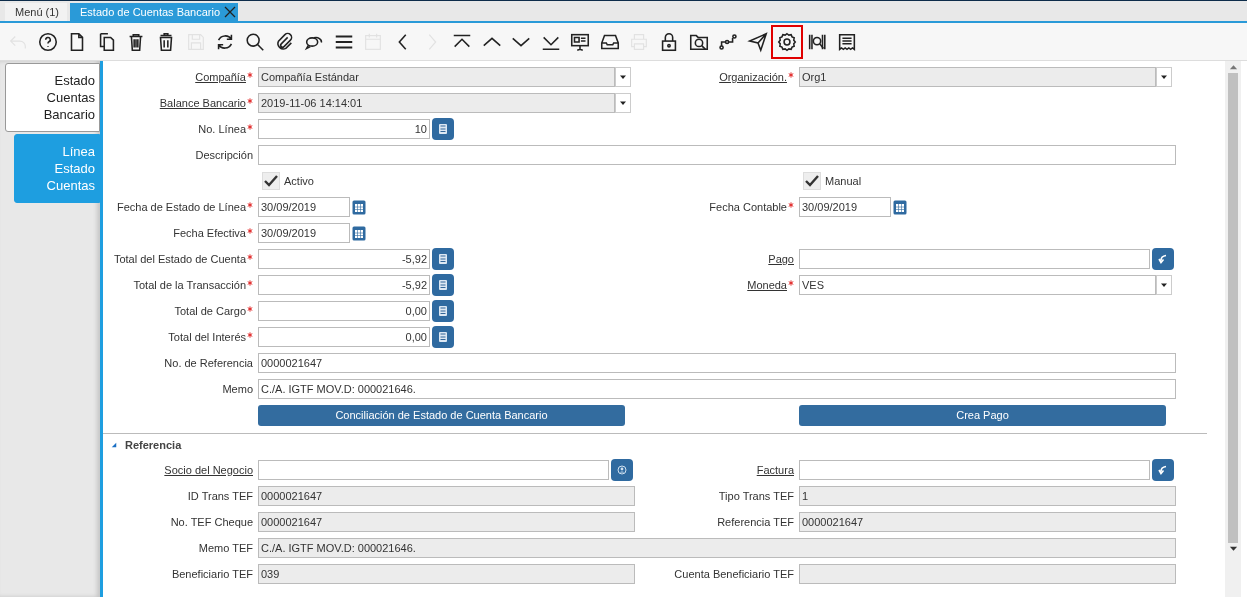 The width and height of the screenshot is (1247, 597). What do you see at coordinates (756, 496) in the screenshot?
I see `field-label: Tipo Trans TEF` at bounding box center [756, 496].